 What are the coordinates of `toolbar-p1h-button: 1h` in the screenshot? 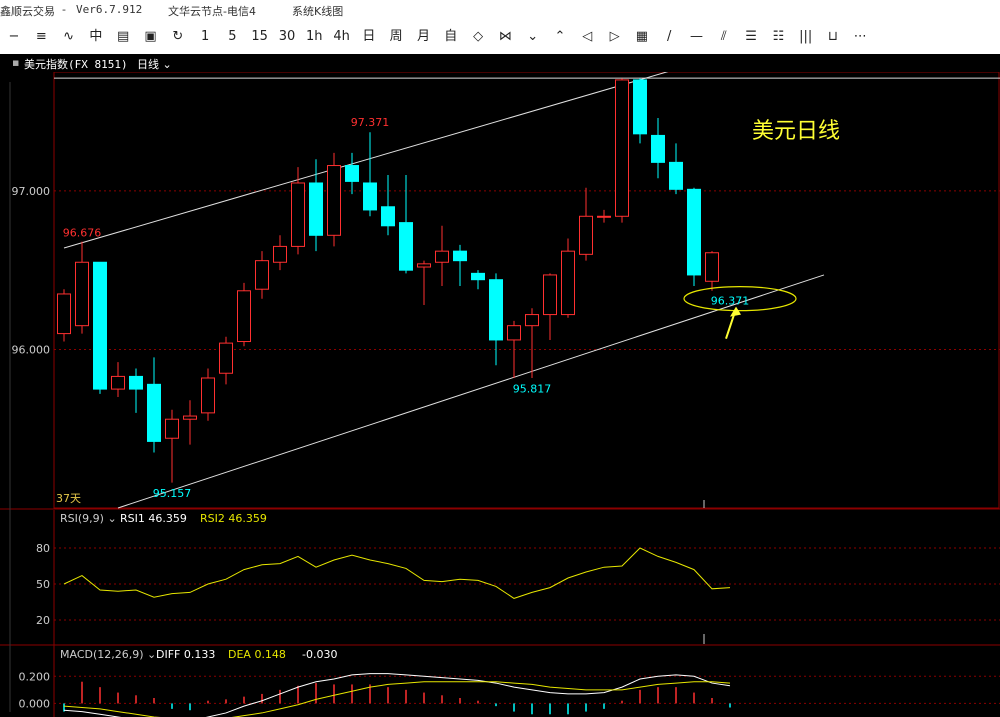 It's located at (314, 37).